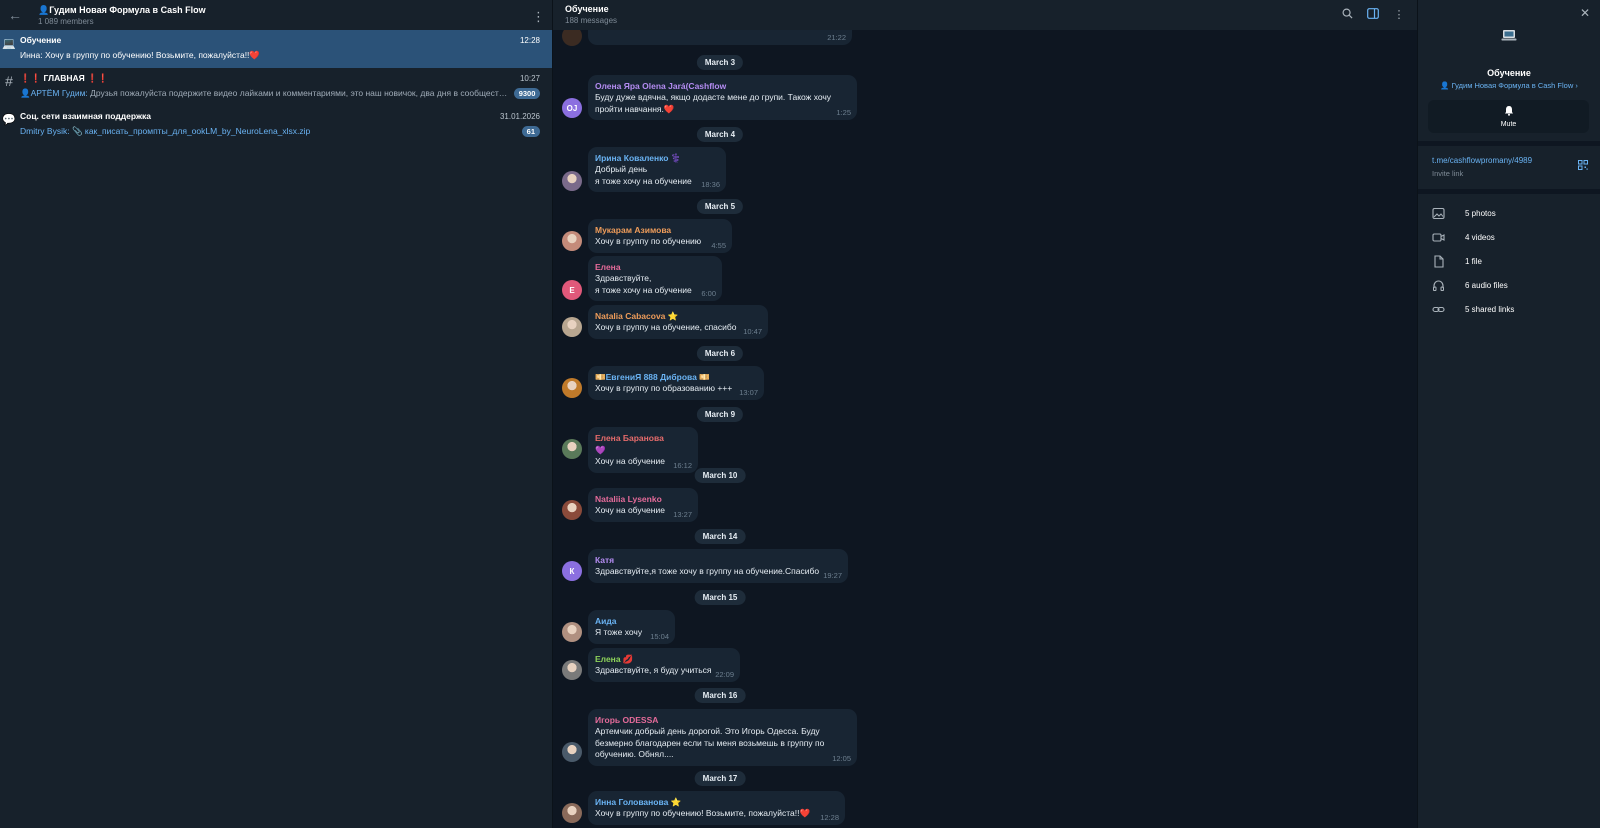 This screenshot has height=828, width=1600. Describe the element at coordinates (1509, 285) in the screenshot. I see `media-audio: 6 audio files` at that location.